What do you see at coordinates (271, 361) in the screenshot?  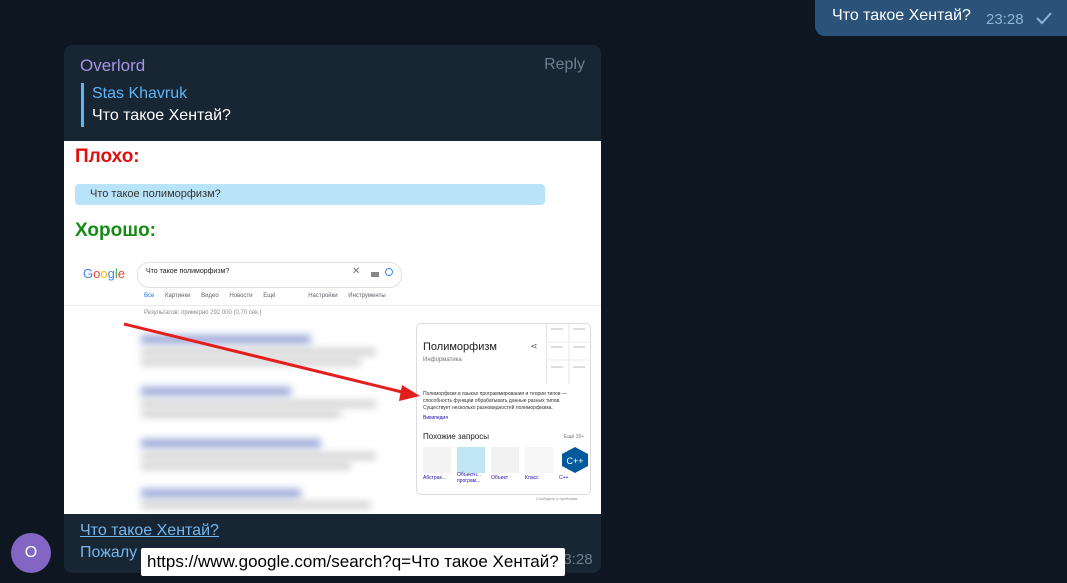 I see `red-arrow` at bounding box center [271, 361].